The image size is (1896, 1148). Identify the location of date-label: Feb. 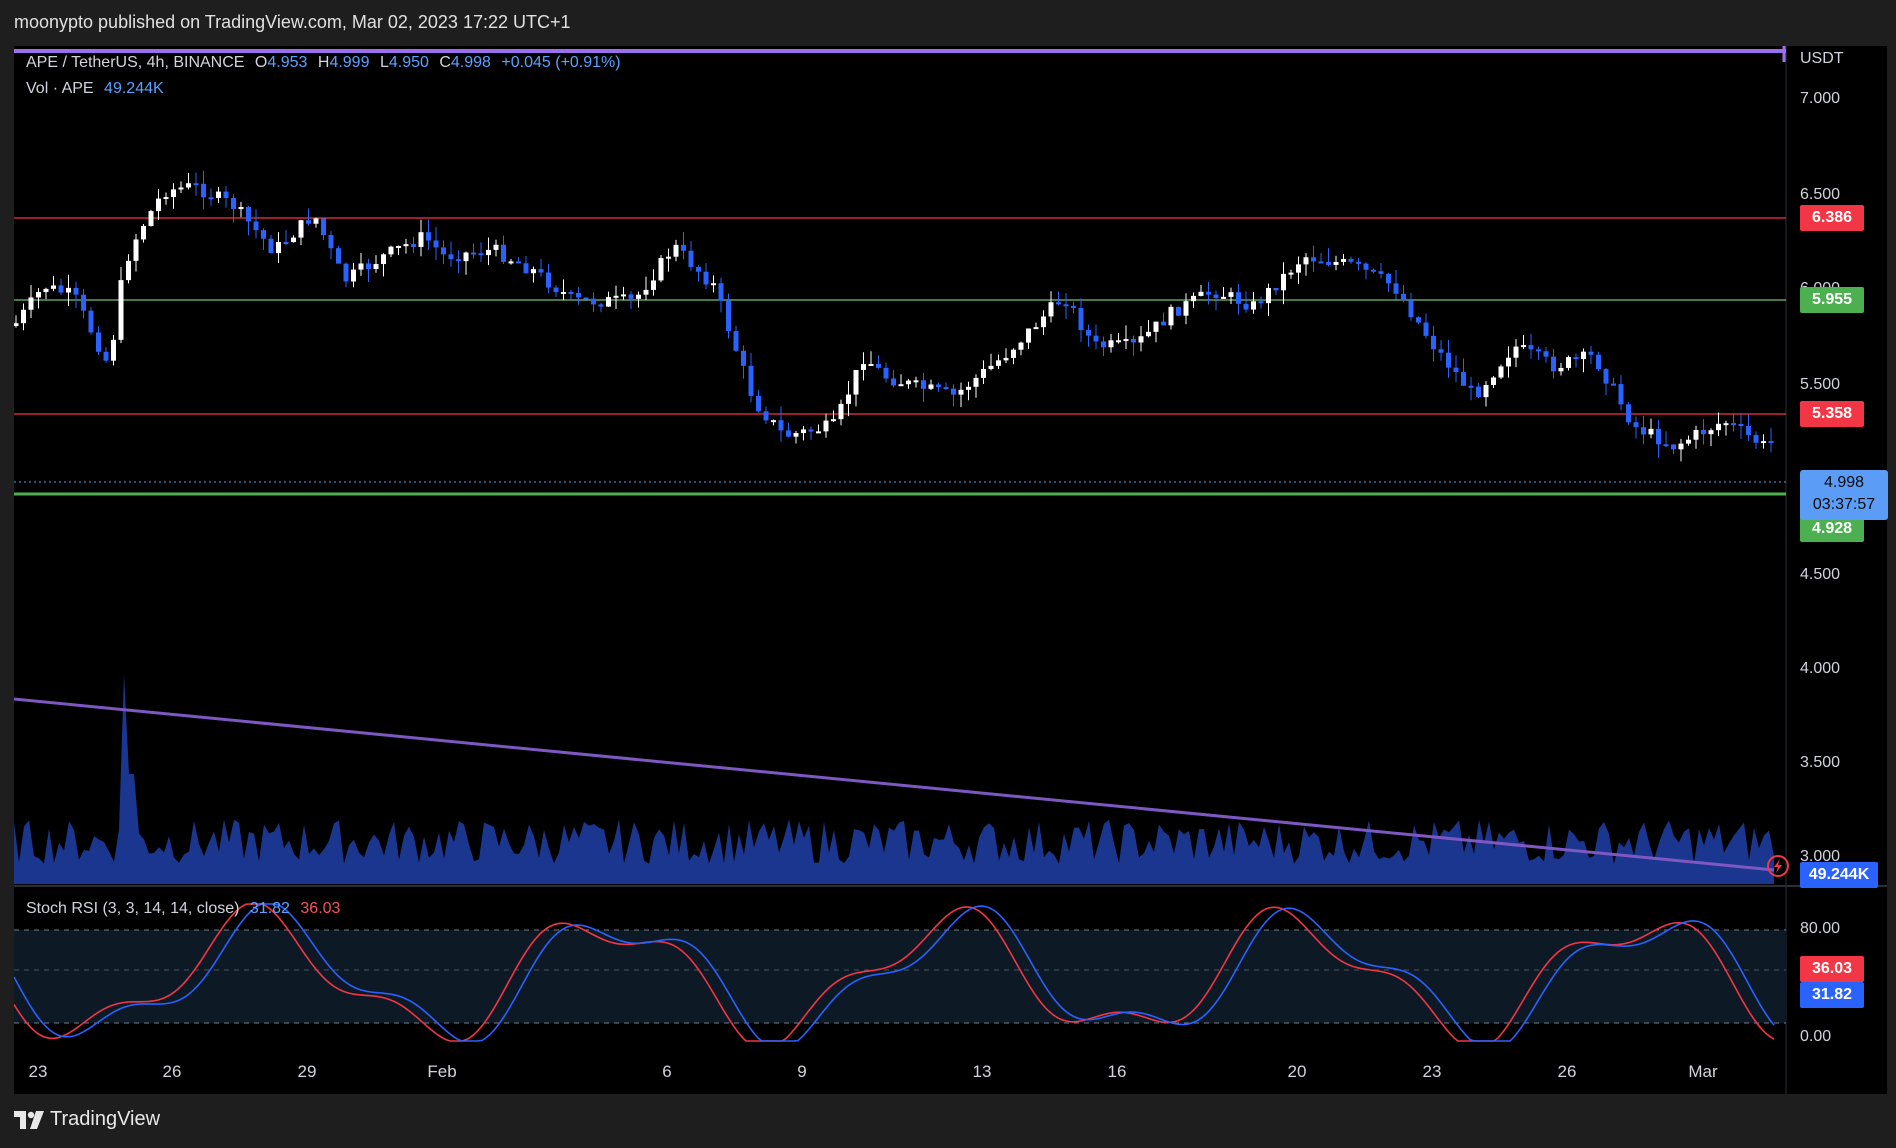
(442, 1071).